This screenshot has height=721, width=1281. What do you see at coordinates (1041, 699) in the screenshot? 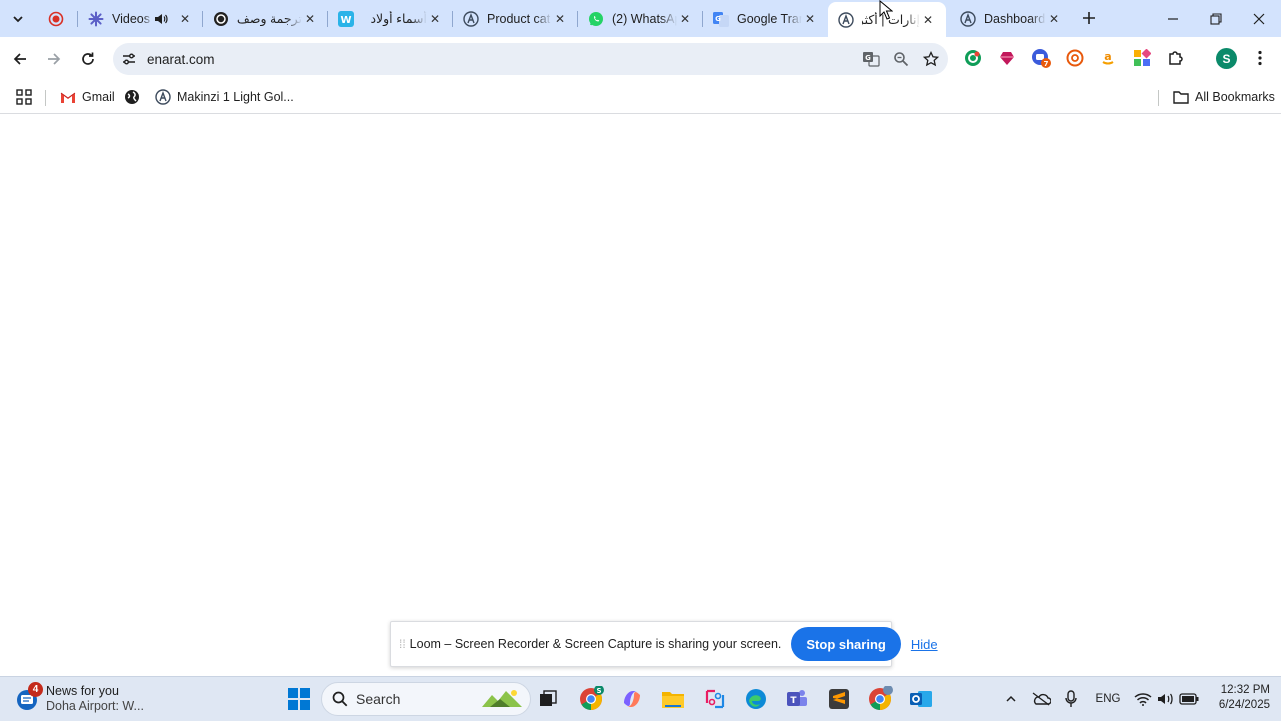
I see `onedrive-icon` at bounding box center [1041, 699].